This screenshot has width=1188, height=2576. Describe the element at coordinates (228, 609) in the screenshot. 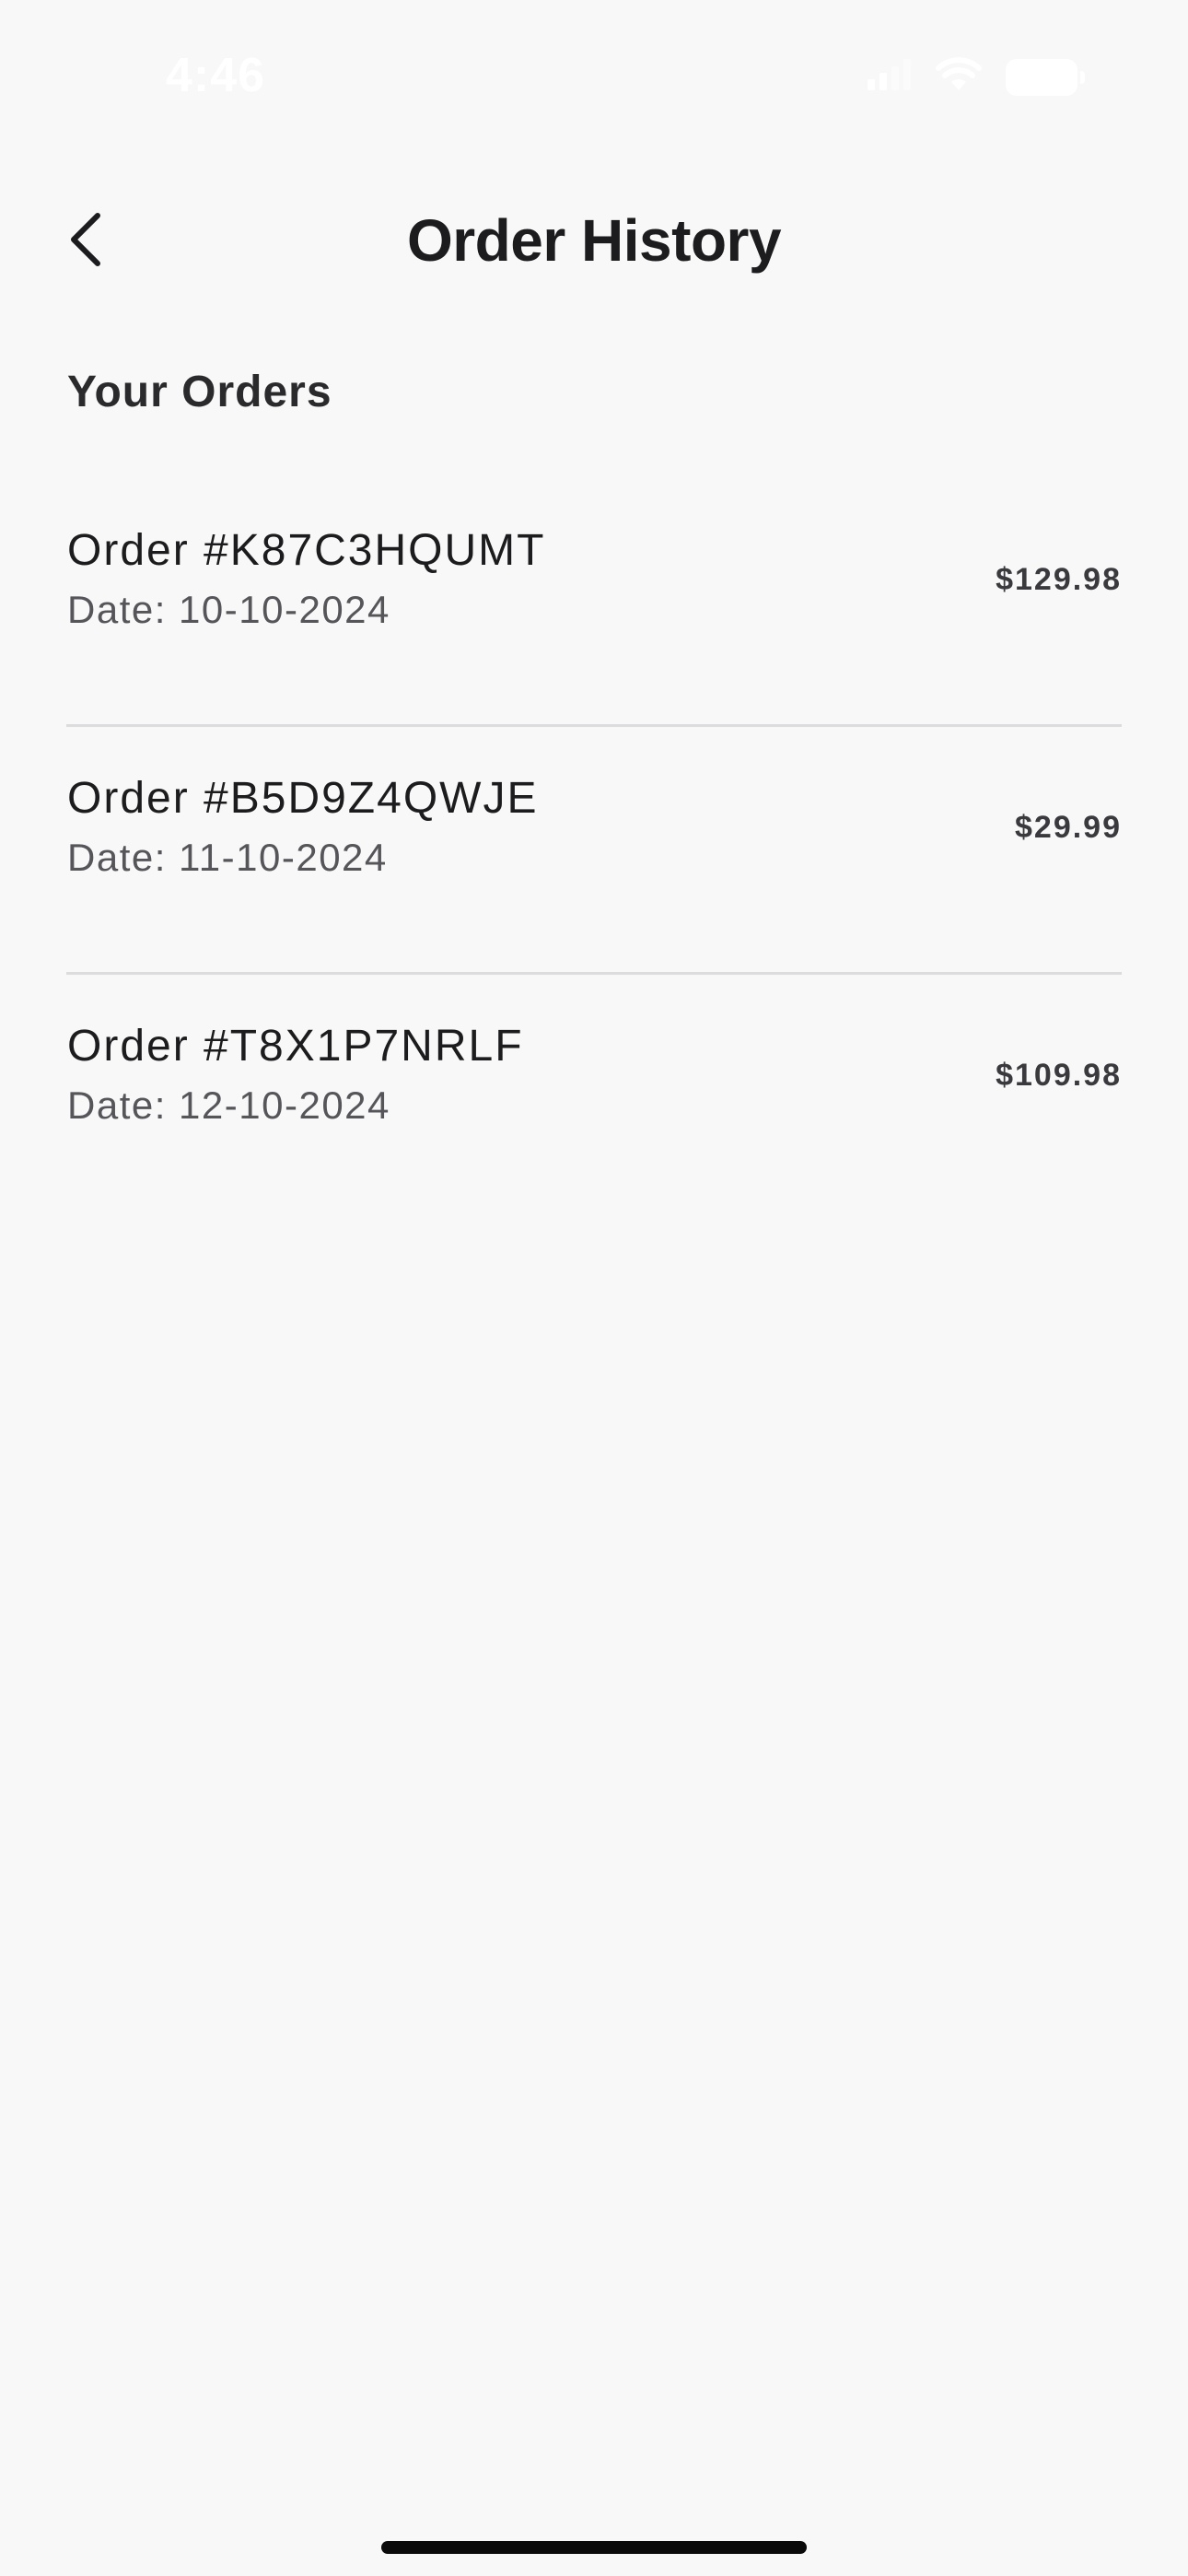

I see `order-date: Date: 10-10-2024` at that location.